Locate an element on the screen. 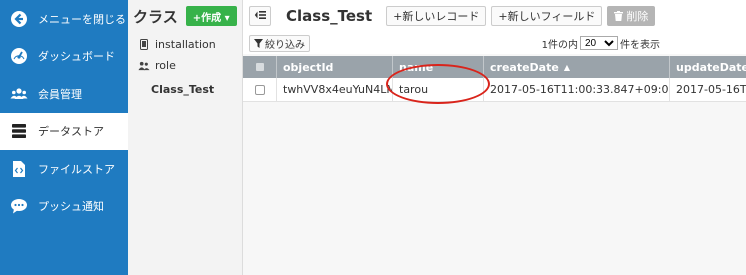 This screenshot has height=275, width=746. class-item-installation: installation is located at coordinates (185, 44).